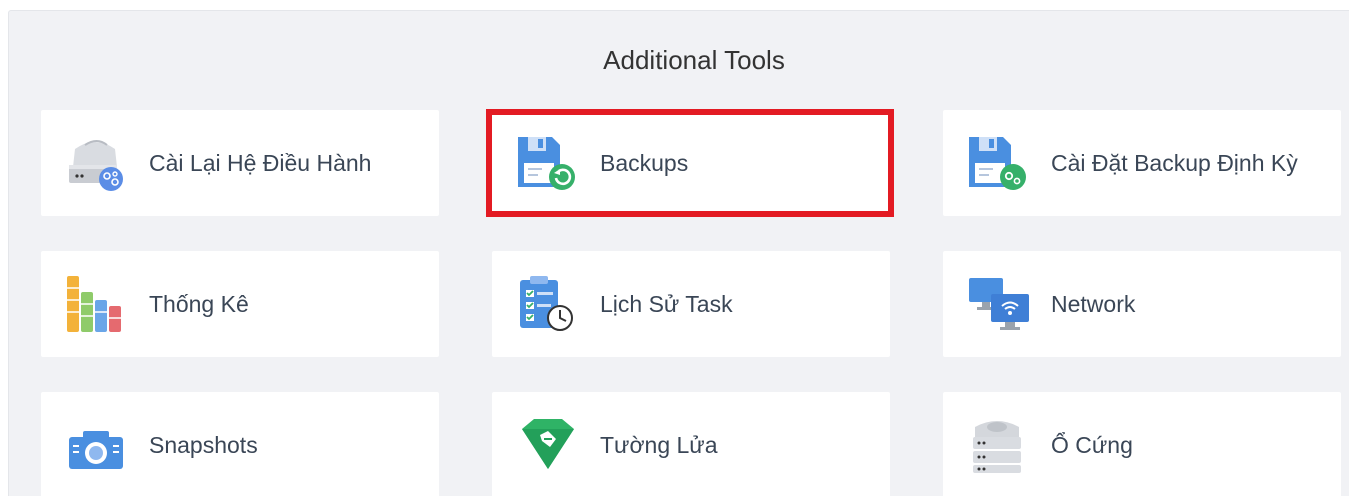  I want to click on tool-reinstall-os: Cài Lại Hệ Điều Hành, so click(240, 163).